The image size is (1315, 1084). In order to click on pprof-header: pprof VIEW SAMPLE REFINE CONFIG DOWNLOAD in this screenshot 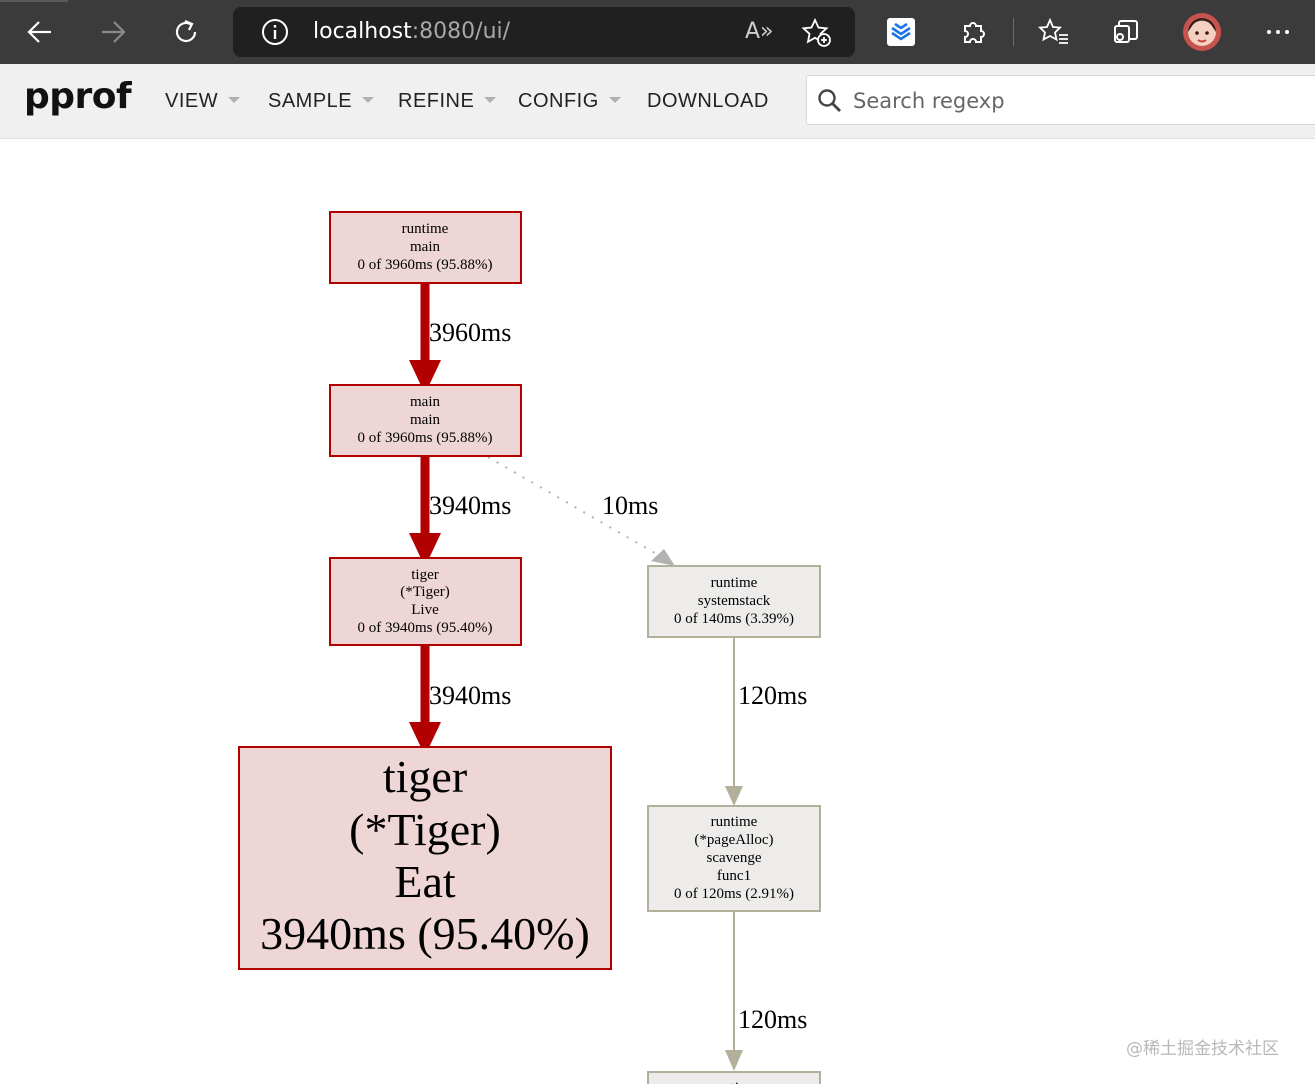, I will do `click(657, 101)`.